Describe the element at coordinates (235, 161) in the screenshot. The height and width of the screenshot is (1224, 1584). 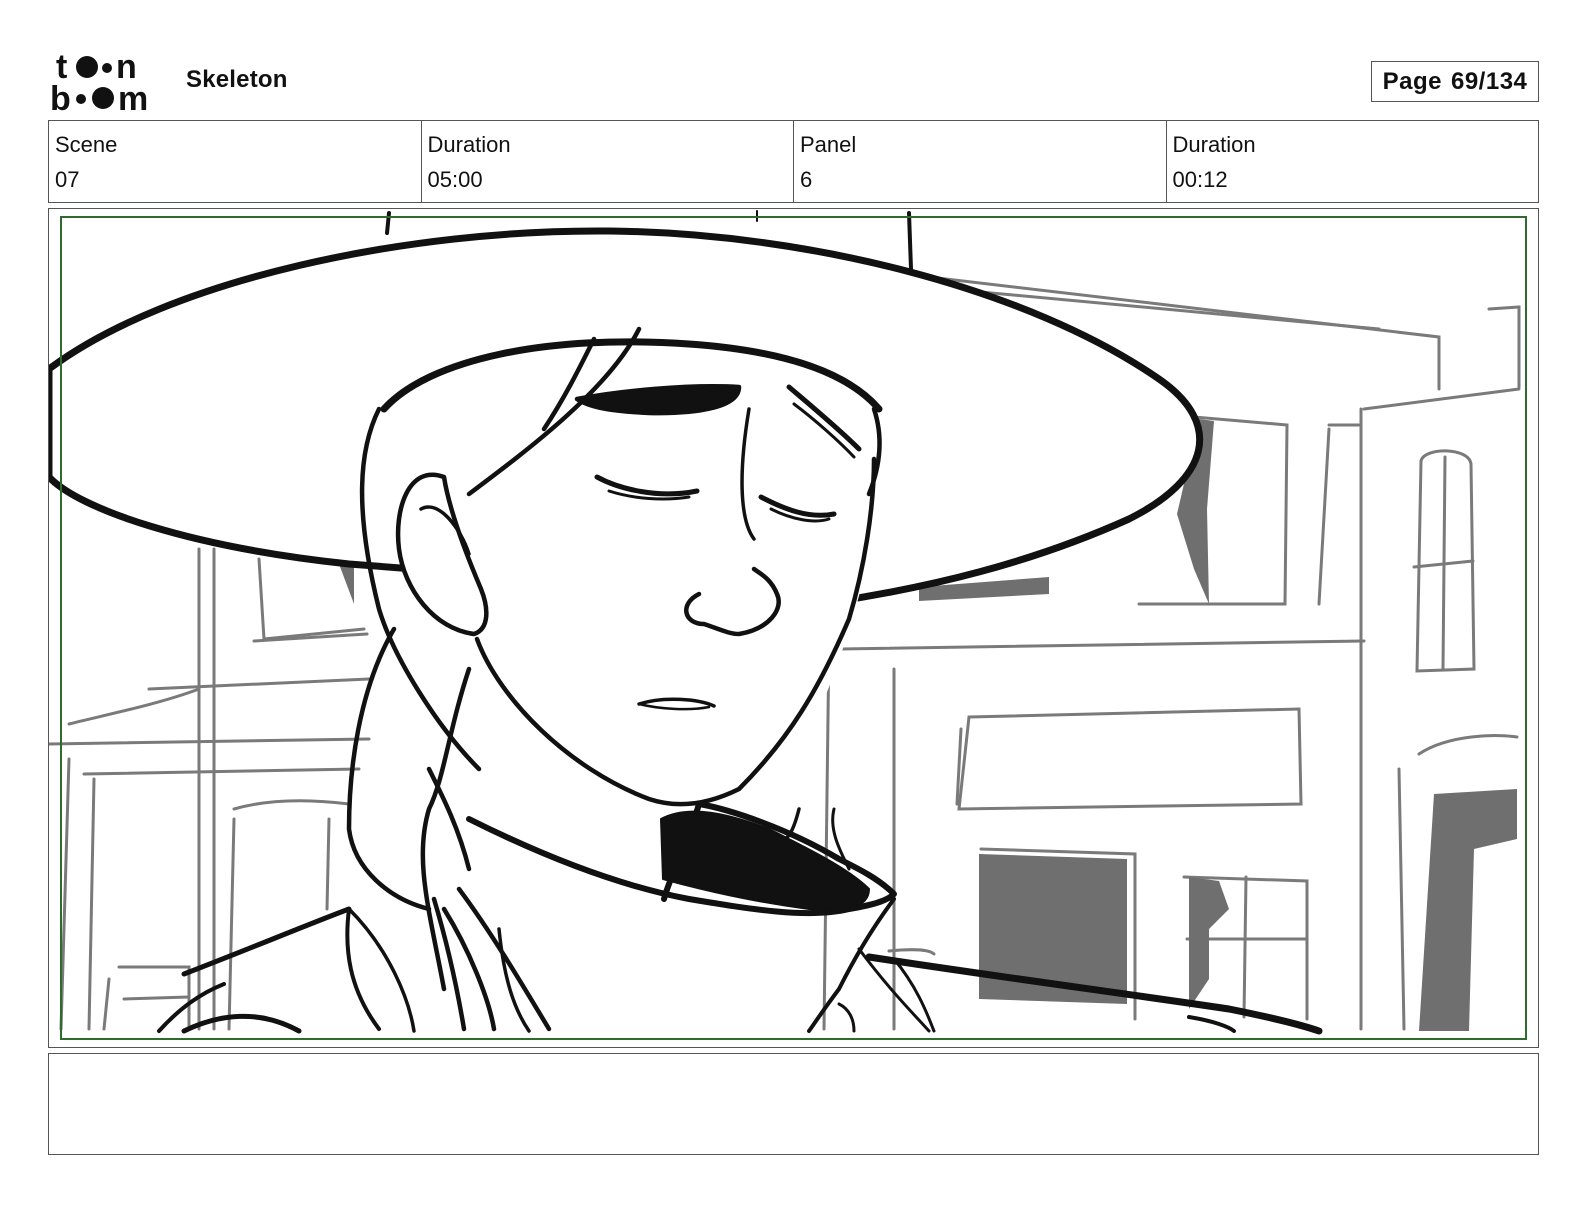
I see `scene-cell: Scene 07` at that location.